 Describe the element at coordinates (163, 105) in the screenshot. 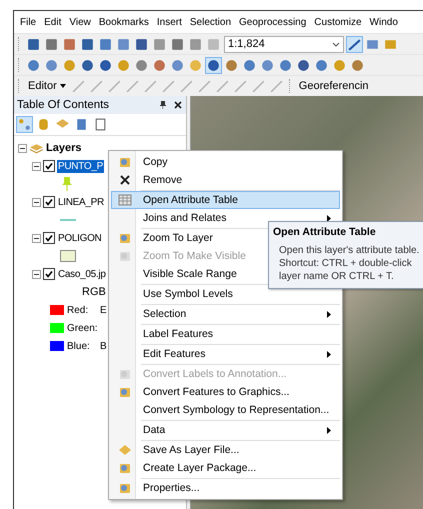

I see `pin-icon` at that location.